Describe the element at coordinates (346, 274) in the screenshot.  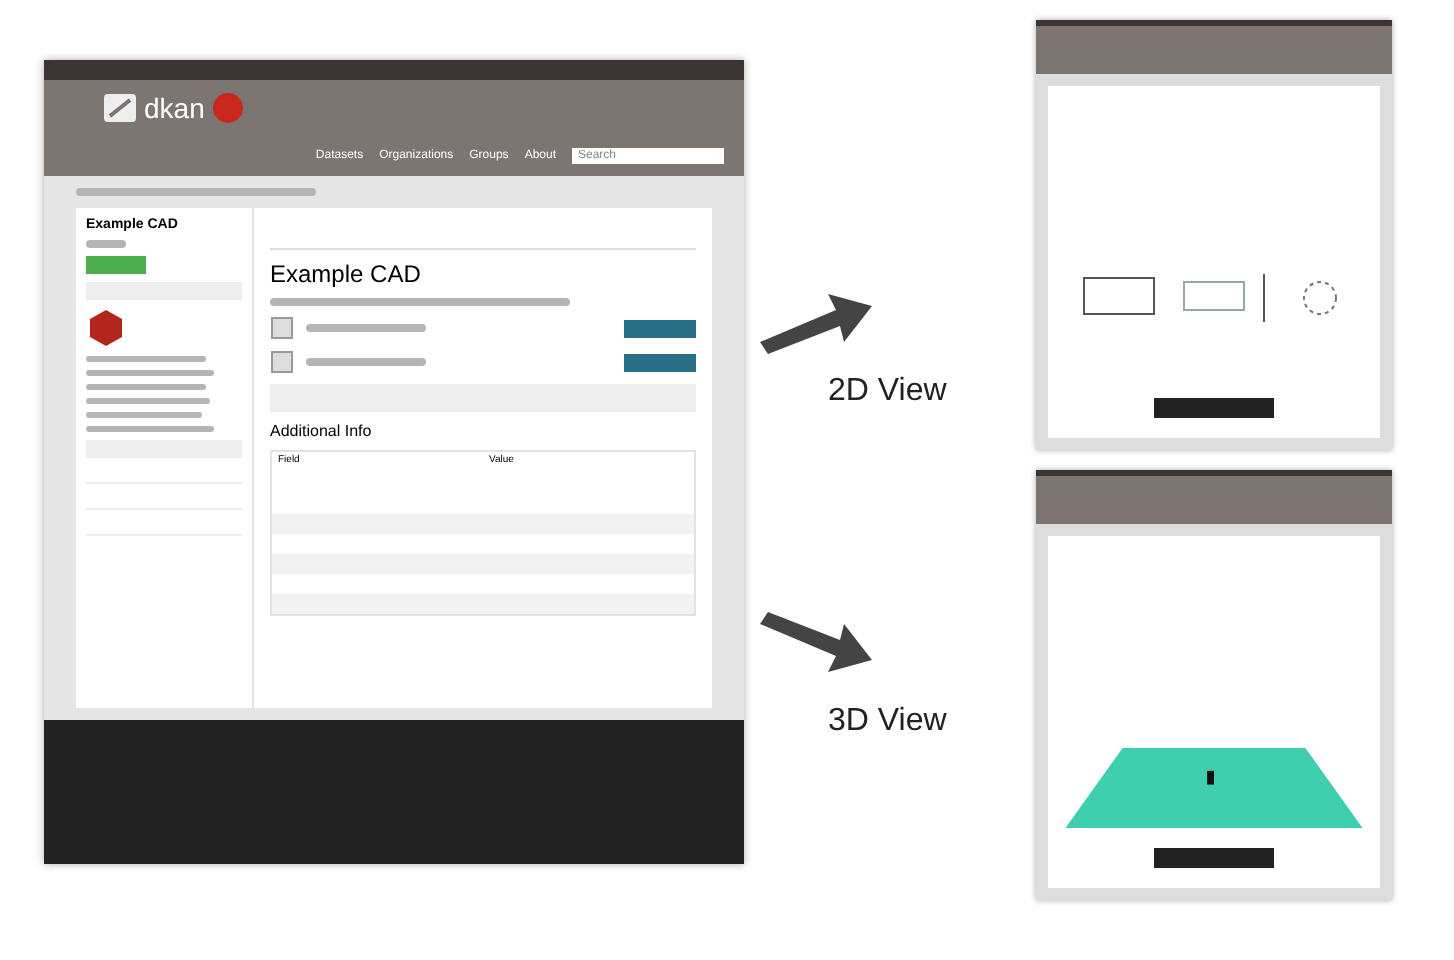
I see `page-title: Example CAD` at that location.